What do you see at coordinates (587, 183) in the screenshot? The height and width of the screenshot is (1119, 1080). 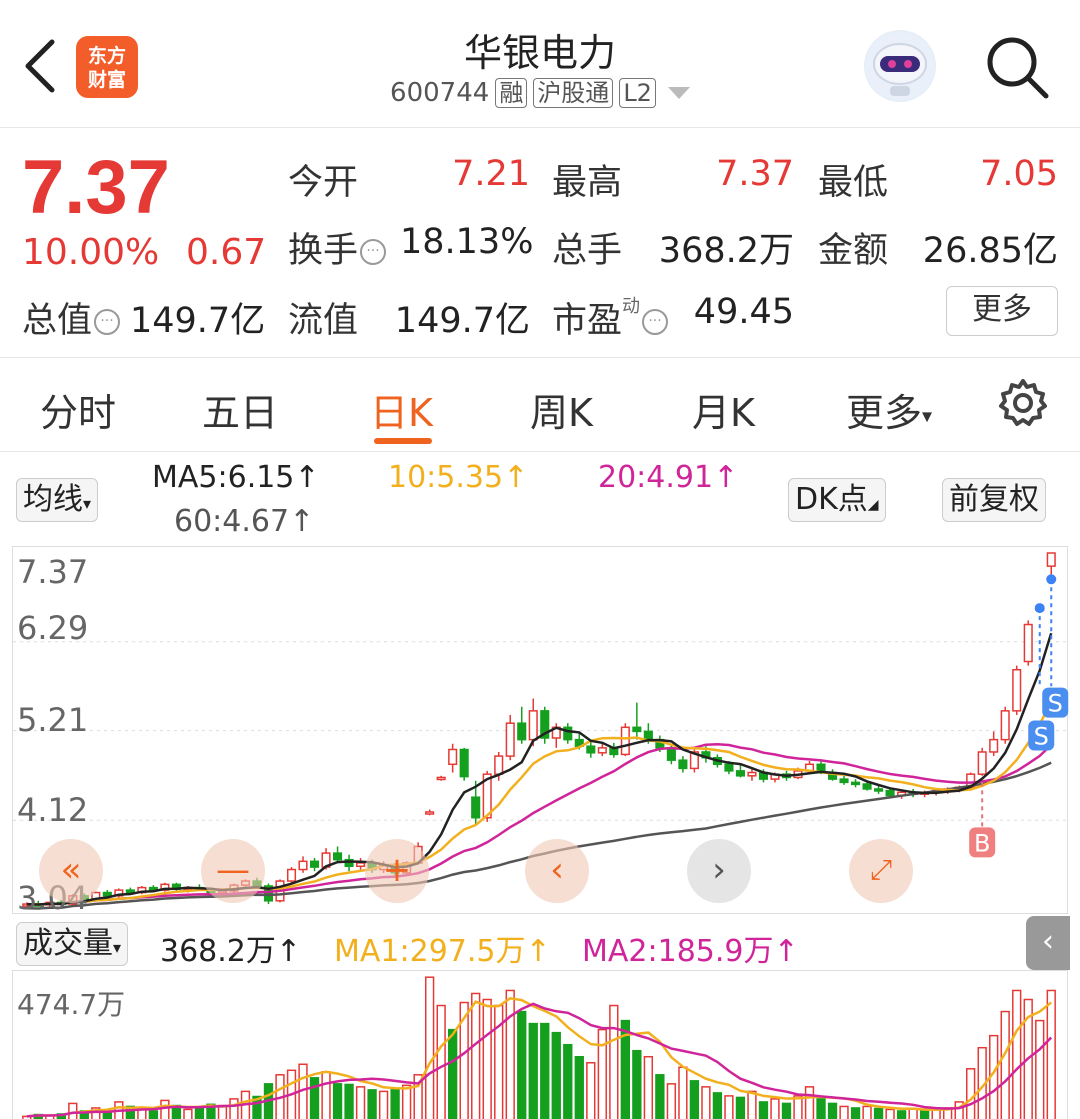 I see `high-label: 最高` at bounding box center [587, 183].